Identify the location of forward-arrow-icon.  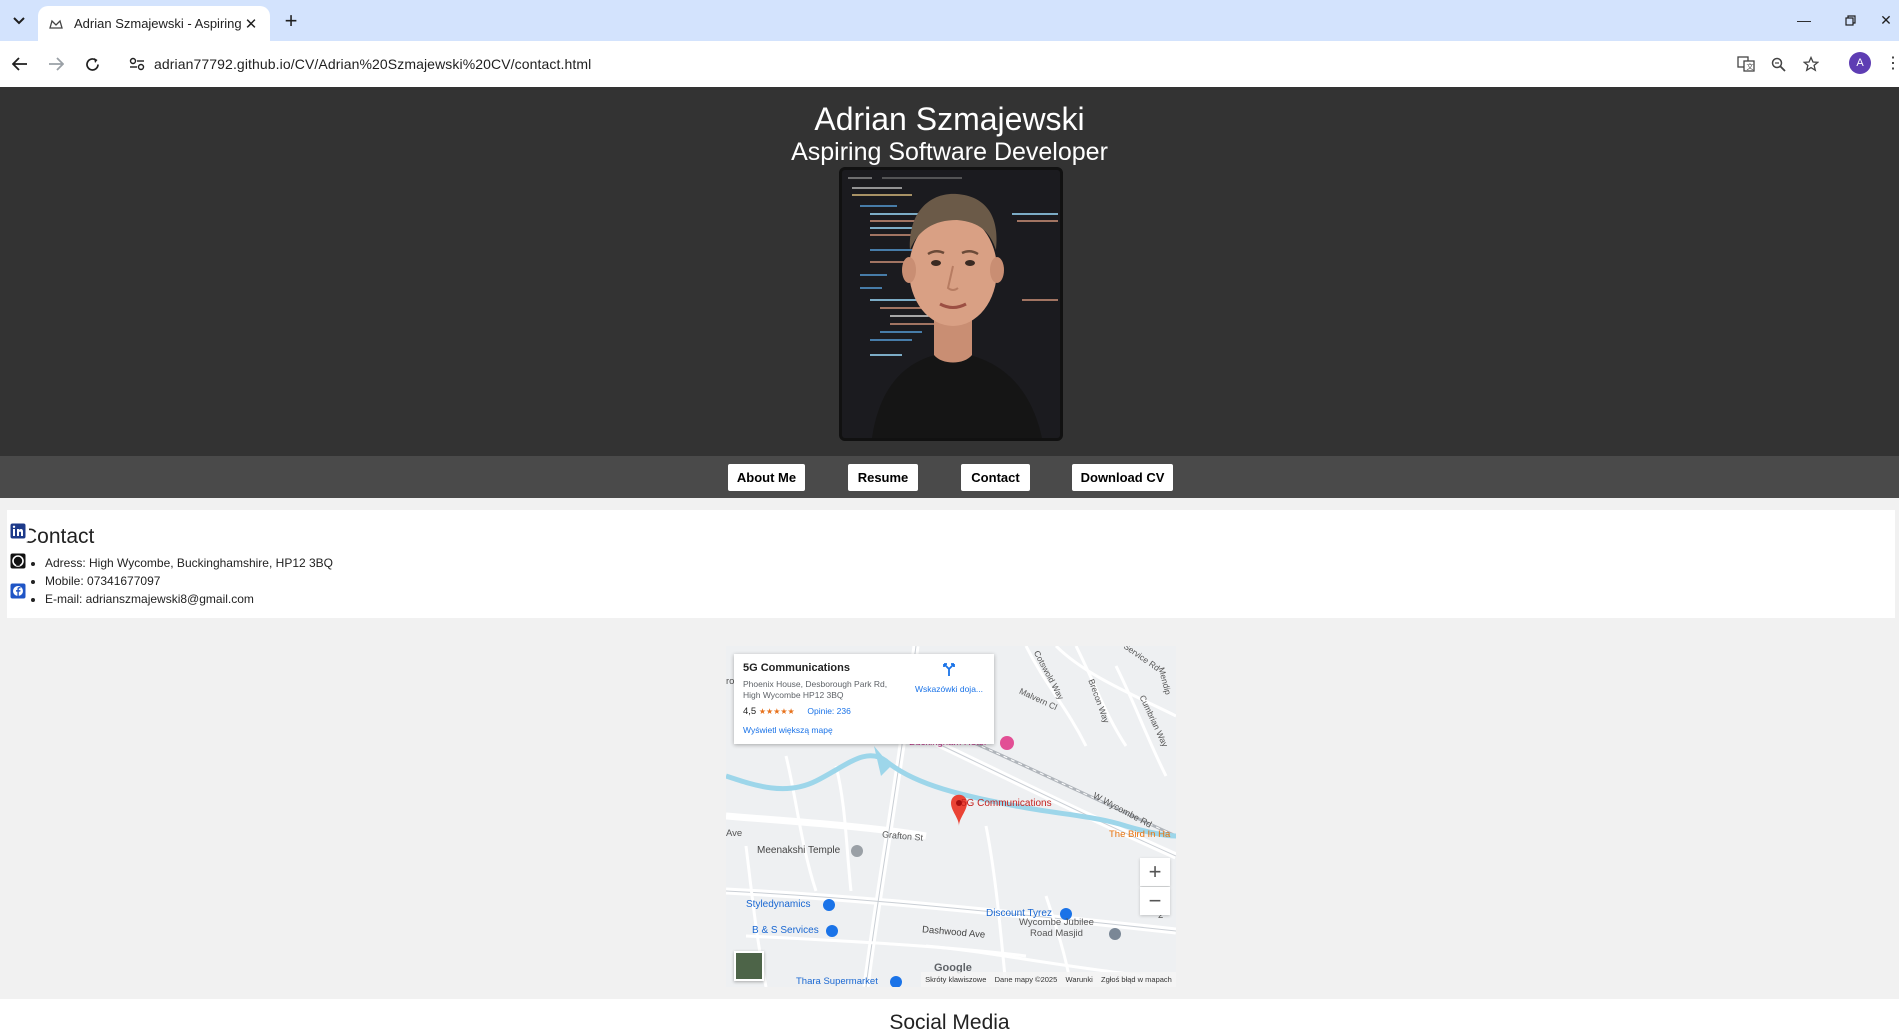
(56, 64).